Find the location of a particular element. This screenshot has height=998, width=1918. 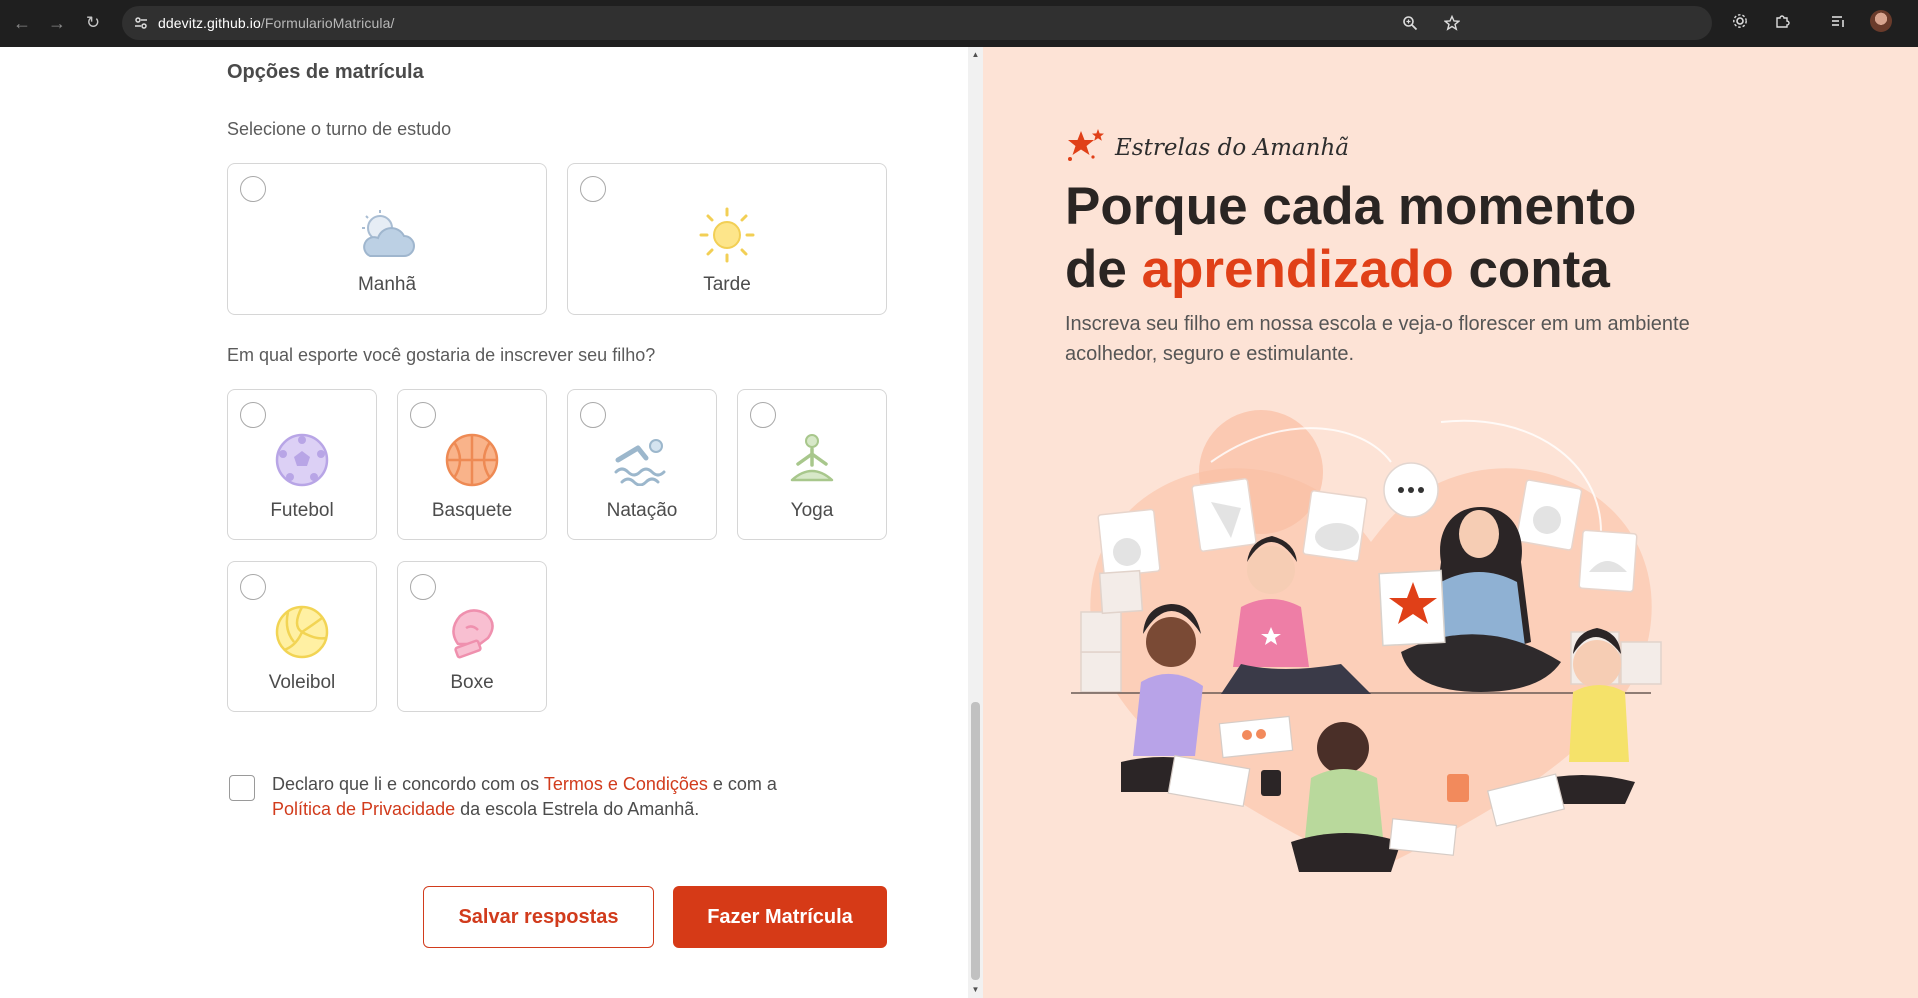

sport-label: Boxe is located at coordinates (472, 682).